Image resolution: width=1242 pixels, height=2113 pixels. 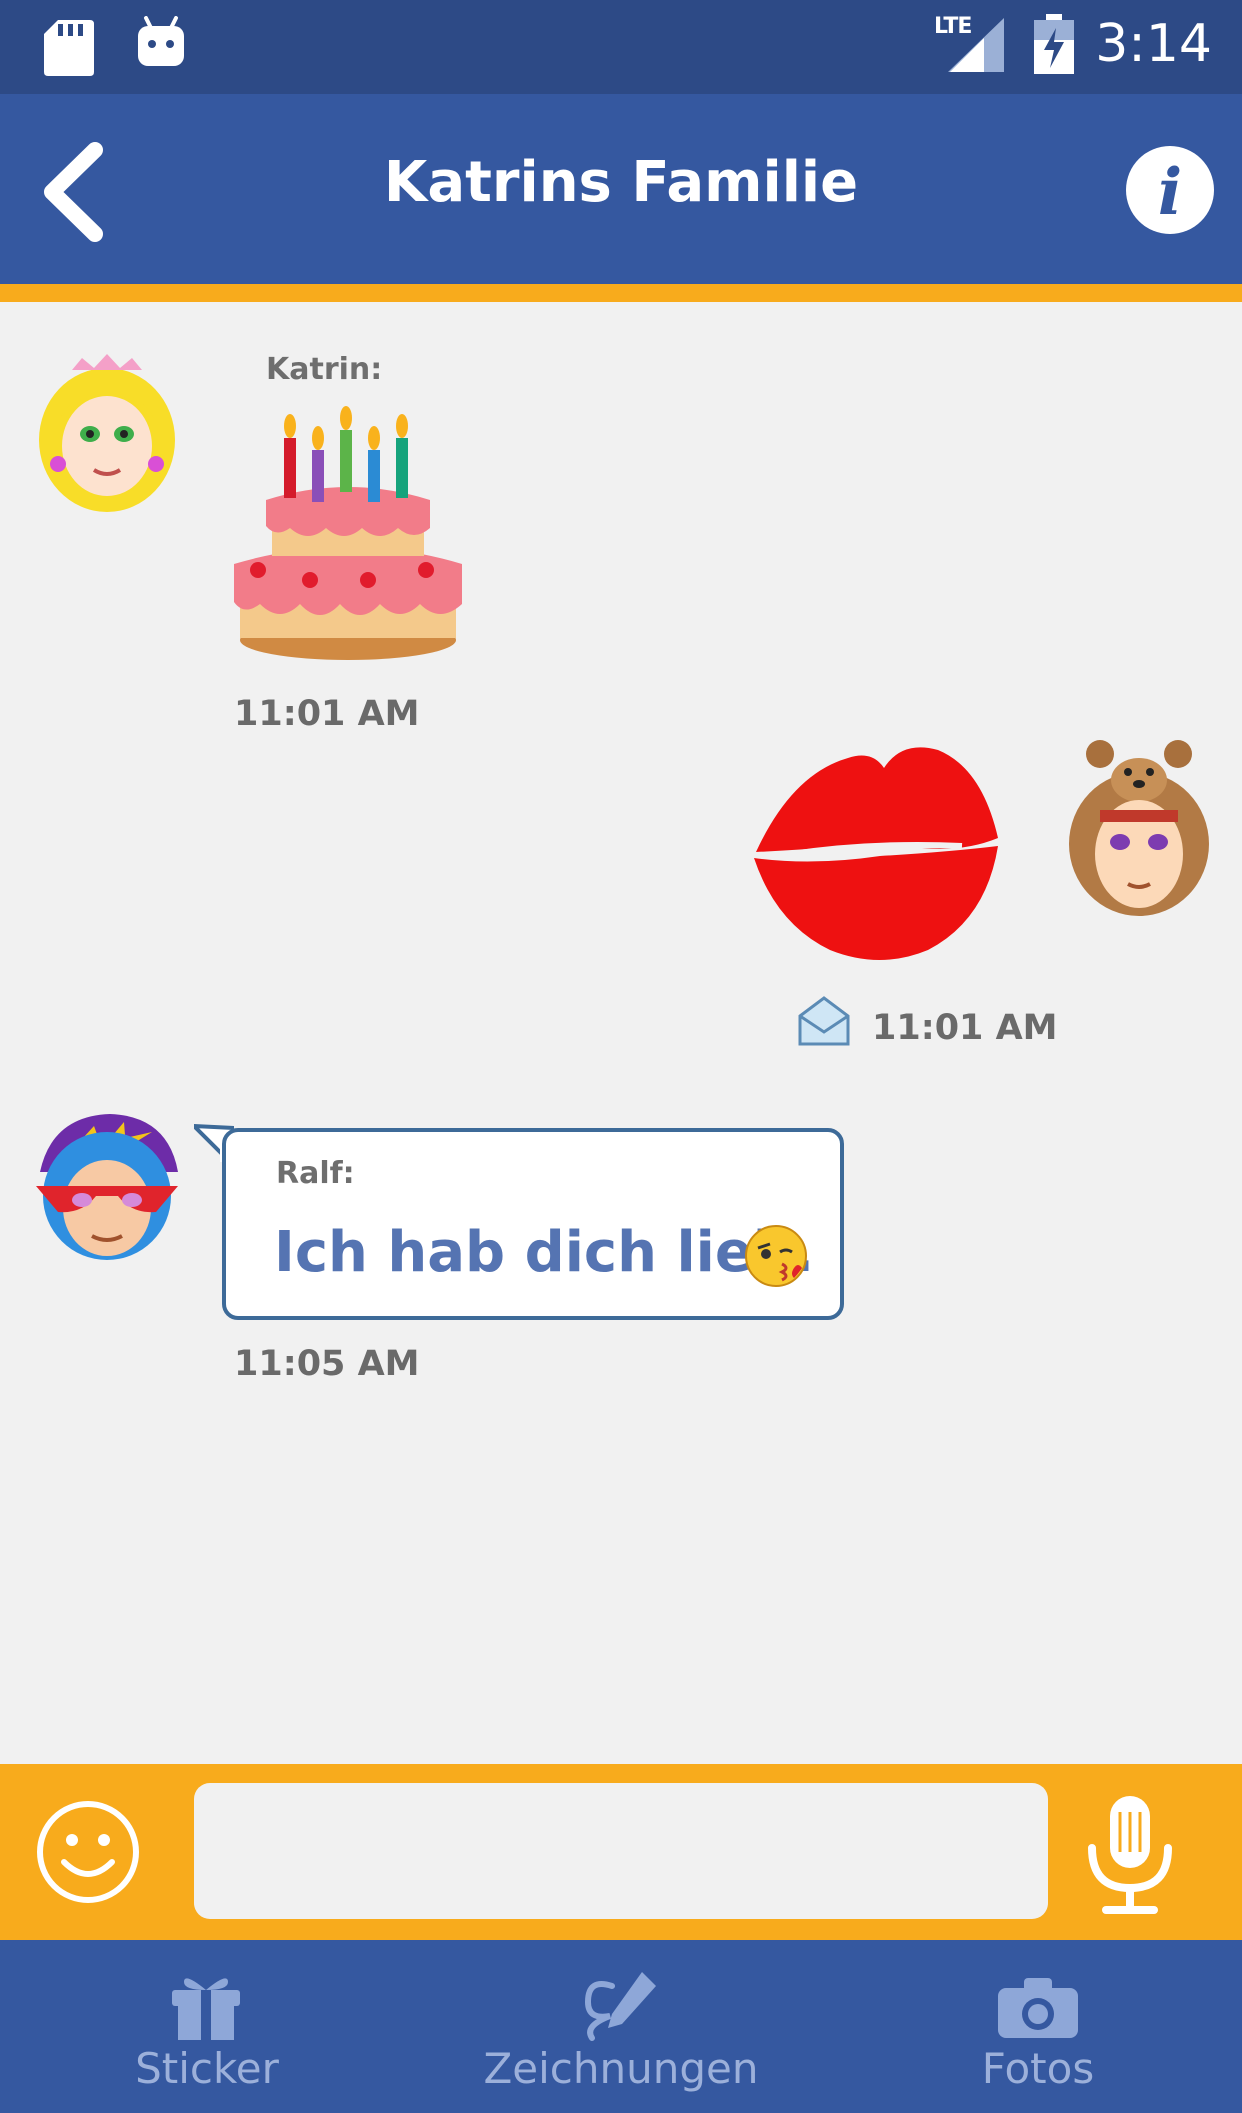 What do you see at coordinates (621, 2068) in the screenshot?
I see `nav-zeichnungen-label: Zeichnungen` at bounding box center [621, 2068].